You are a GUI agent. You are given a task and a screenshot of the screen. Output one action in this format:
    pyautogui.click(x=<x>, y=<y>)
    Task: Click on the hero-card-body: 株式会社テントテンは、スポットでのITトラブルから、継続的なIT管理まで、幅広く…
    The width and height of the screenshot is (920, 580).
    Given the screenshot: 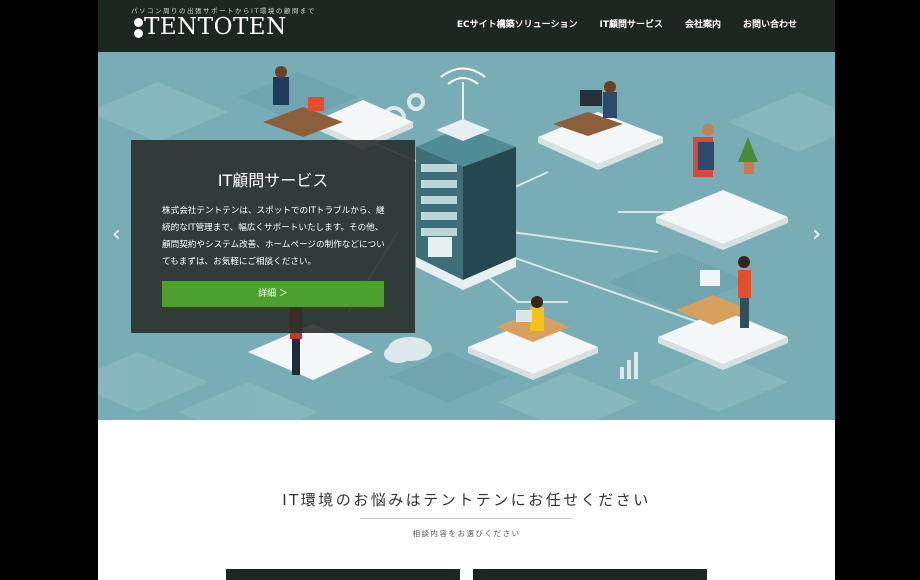 What is the action you would take?
    pyautogui.click(x=273, y=236)
    